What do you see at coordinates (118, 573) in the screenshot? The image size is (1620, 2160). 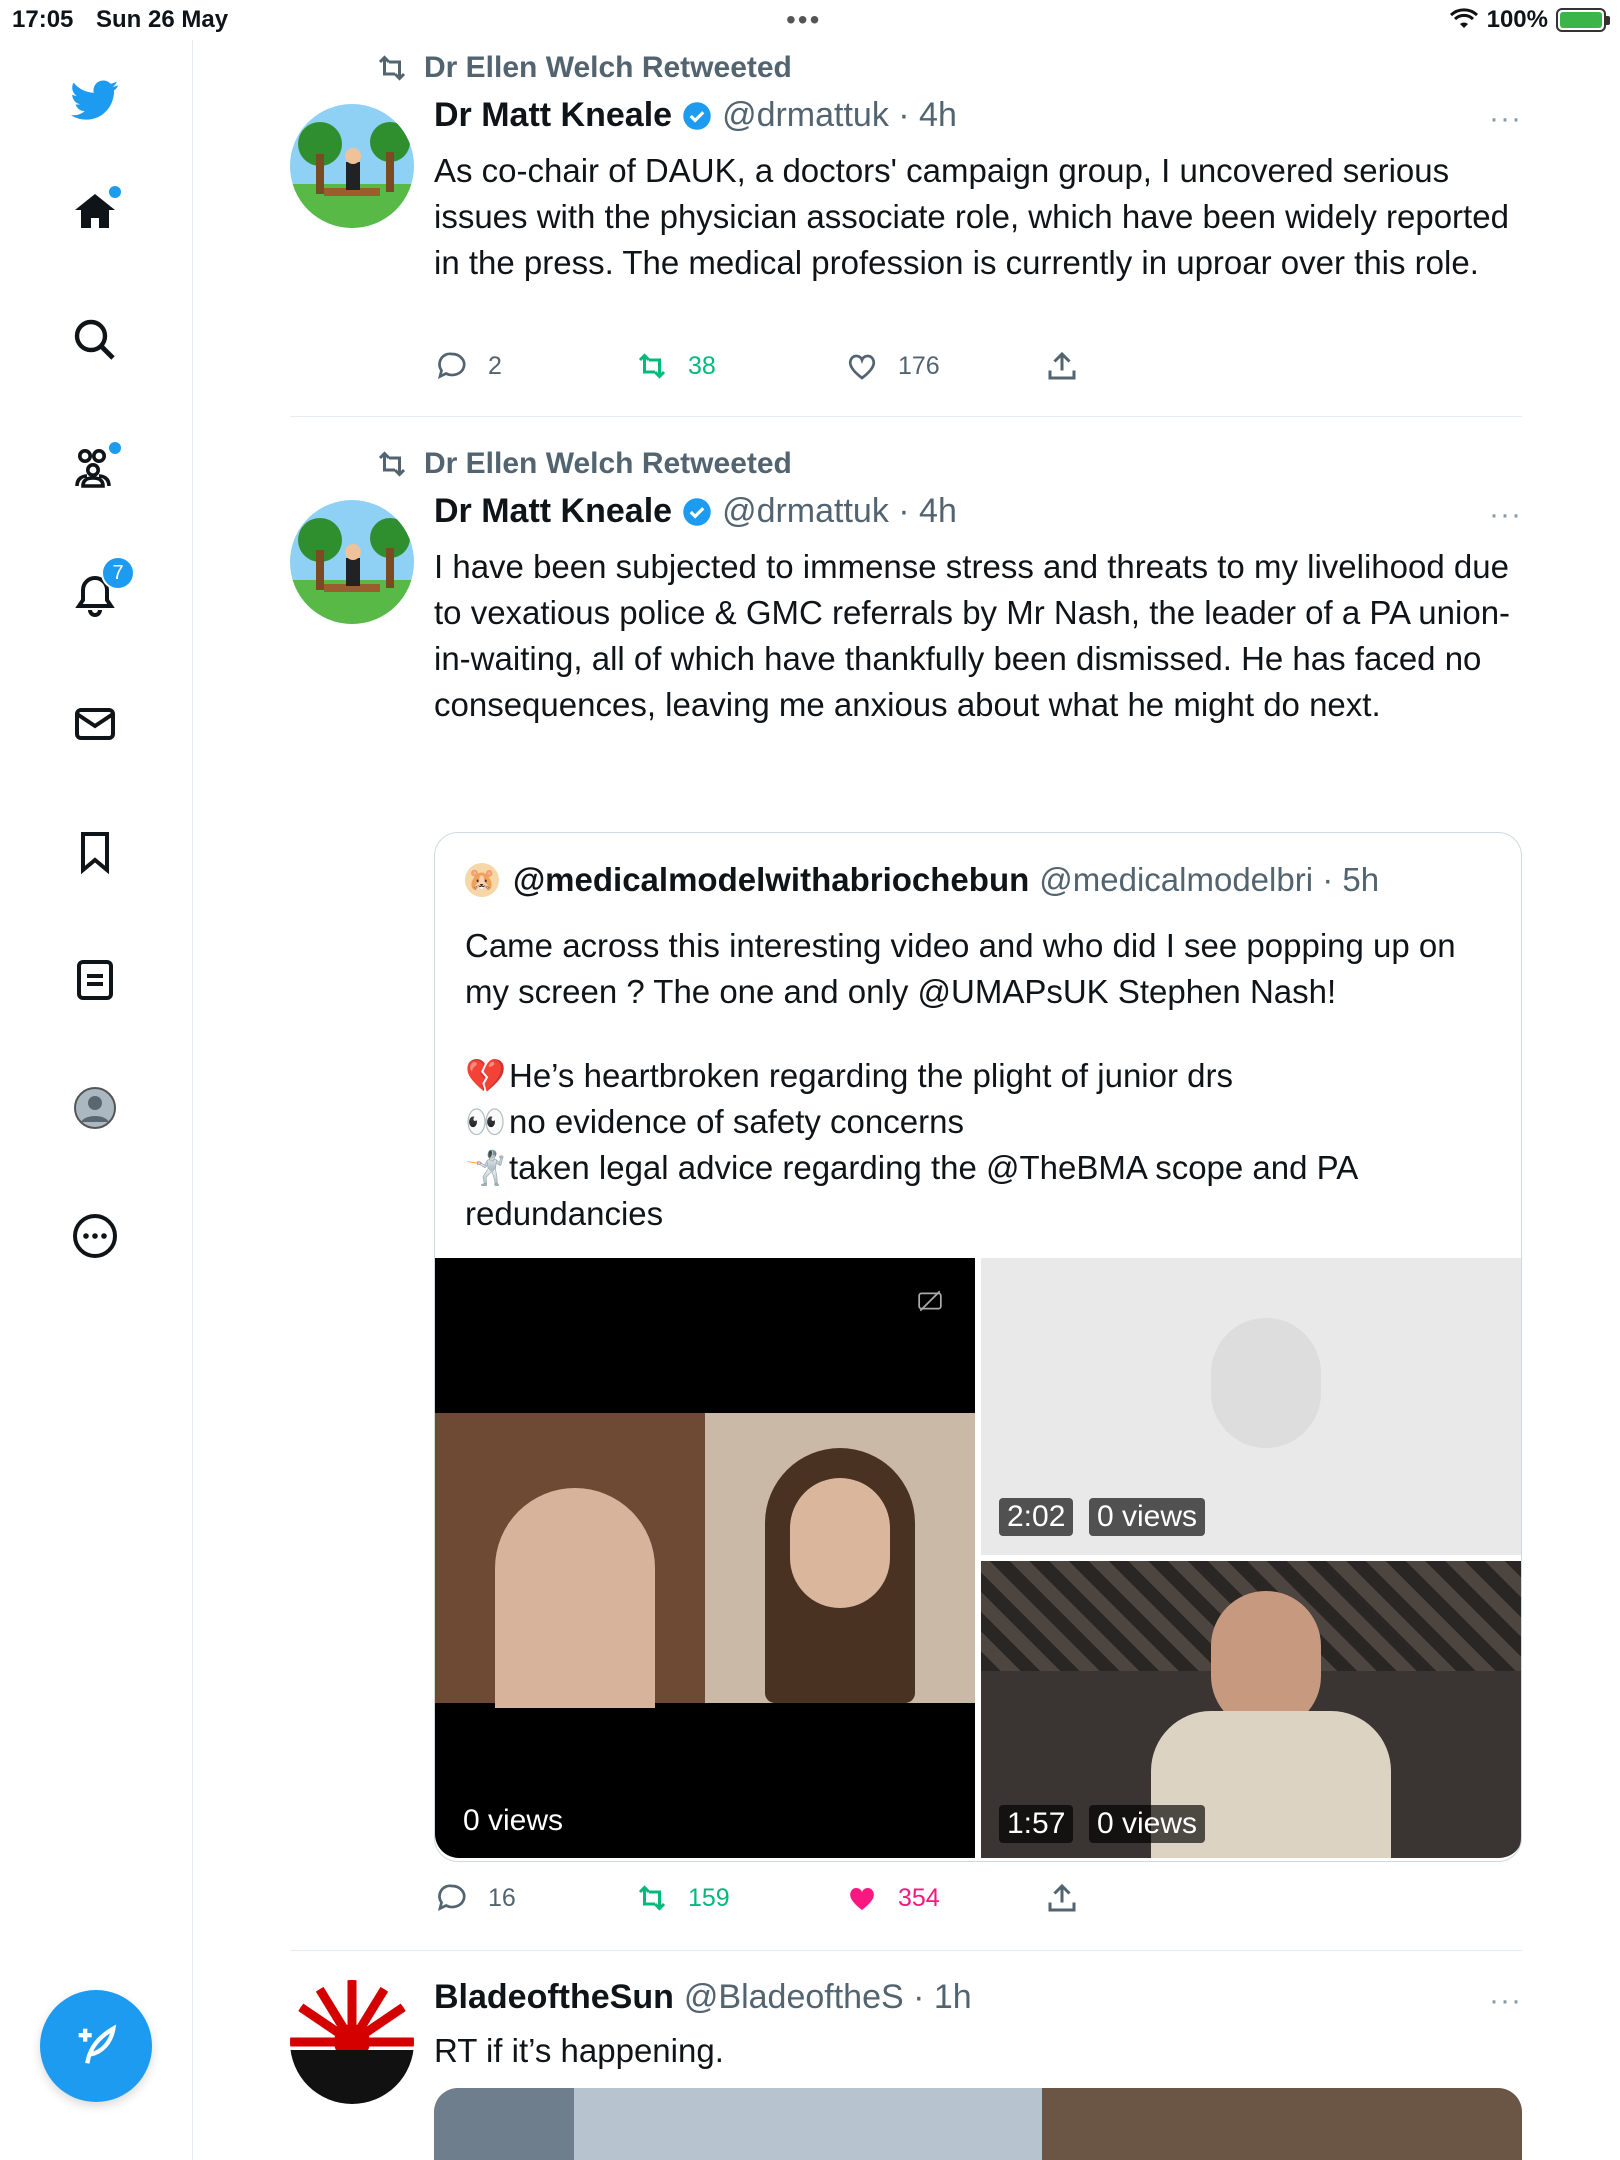 I see `notifications-count-badge: 7` at bounding box center [118, 573].